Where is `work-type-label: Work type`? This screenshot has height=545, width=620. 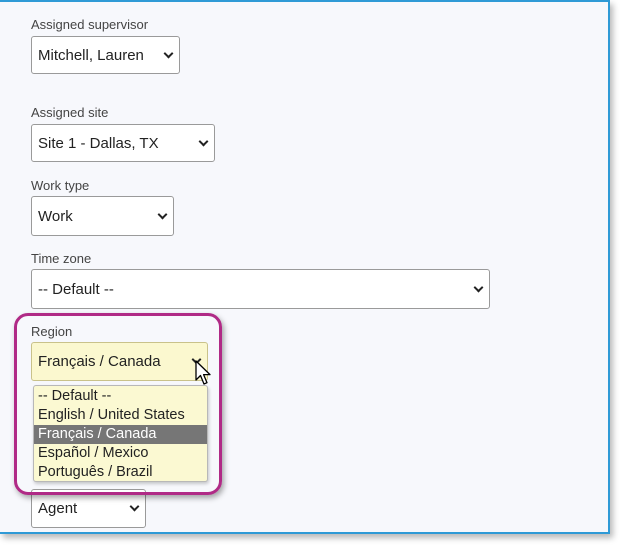 work-type-label: Work type is located at coordinates (60, 185).